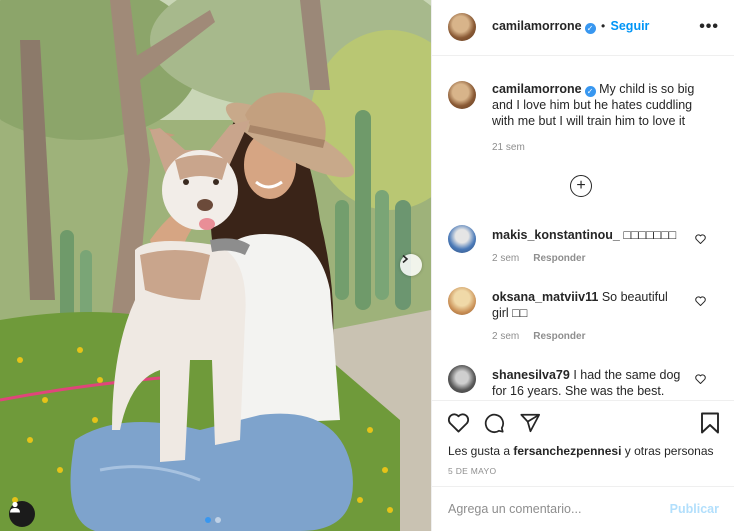  What do you see at coordinates (630, 26) in the screenshot?
I see `follow-button: Seguir` at bounding box center [630, 26].